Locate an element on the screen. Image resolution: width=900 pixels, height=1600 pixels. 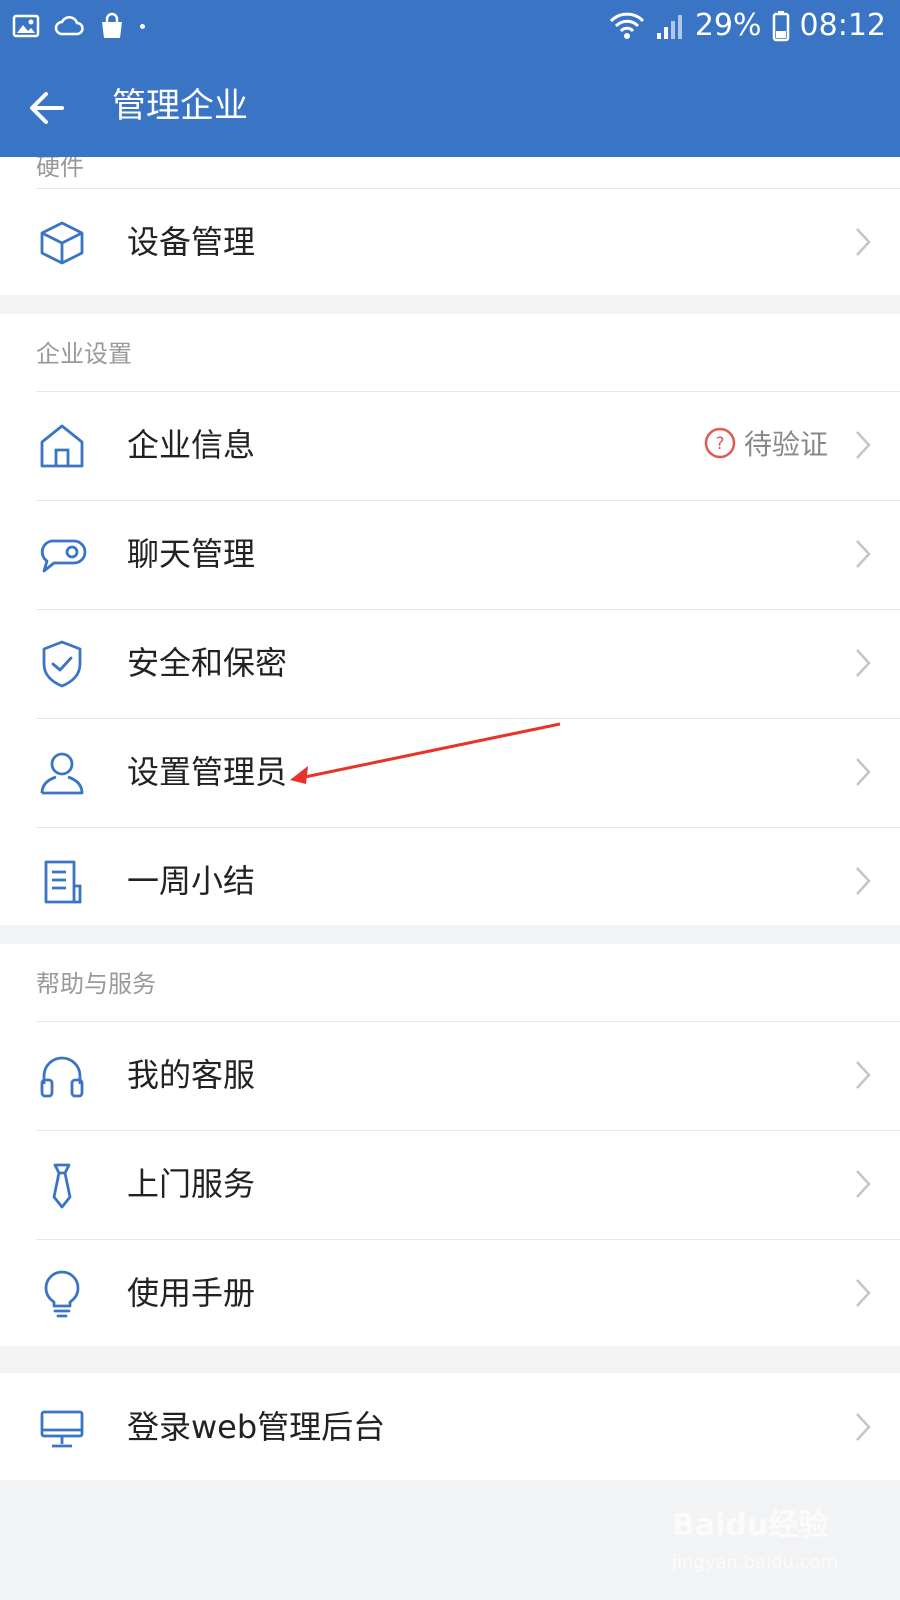
section-header-hardware: 硬件 is located at coordinates (60, 169).